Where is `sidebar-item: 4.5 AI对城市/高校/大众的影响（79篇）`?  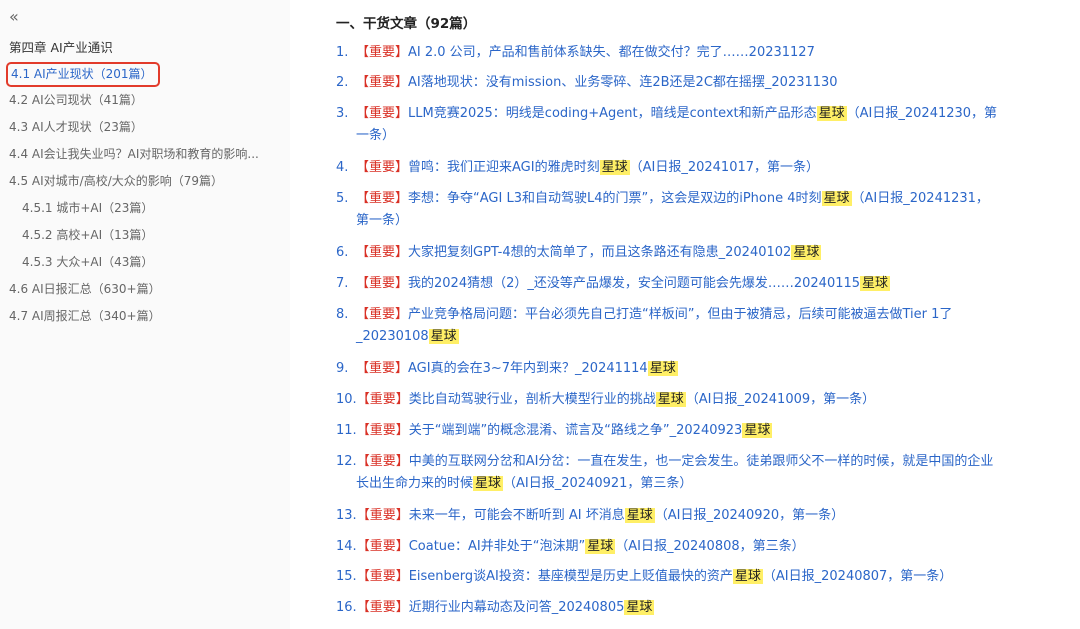 sidebar-item: 4.5 AI对城市/高校/大众的影响（79篇） is located at coordinates (116, 181).